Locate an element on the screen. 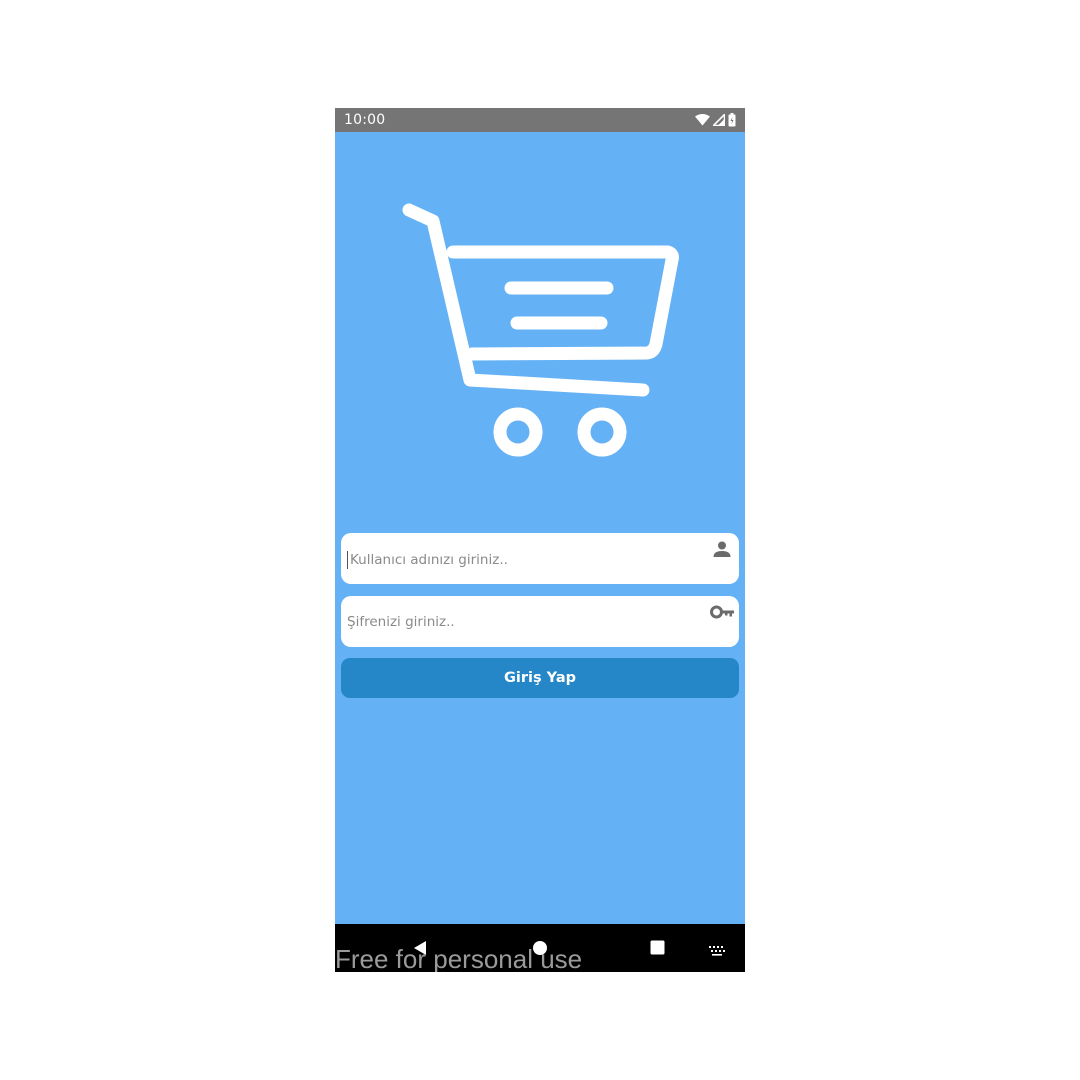 This screenshot has width=1080, height=1080. username-input is located at coordinates (527, 560).